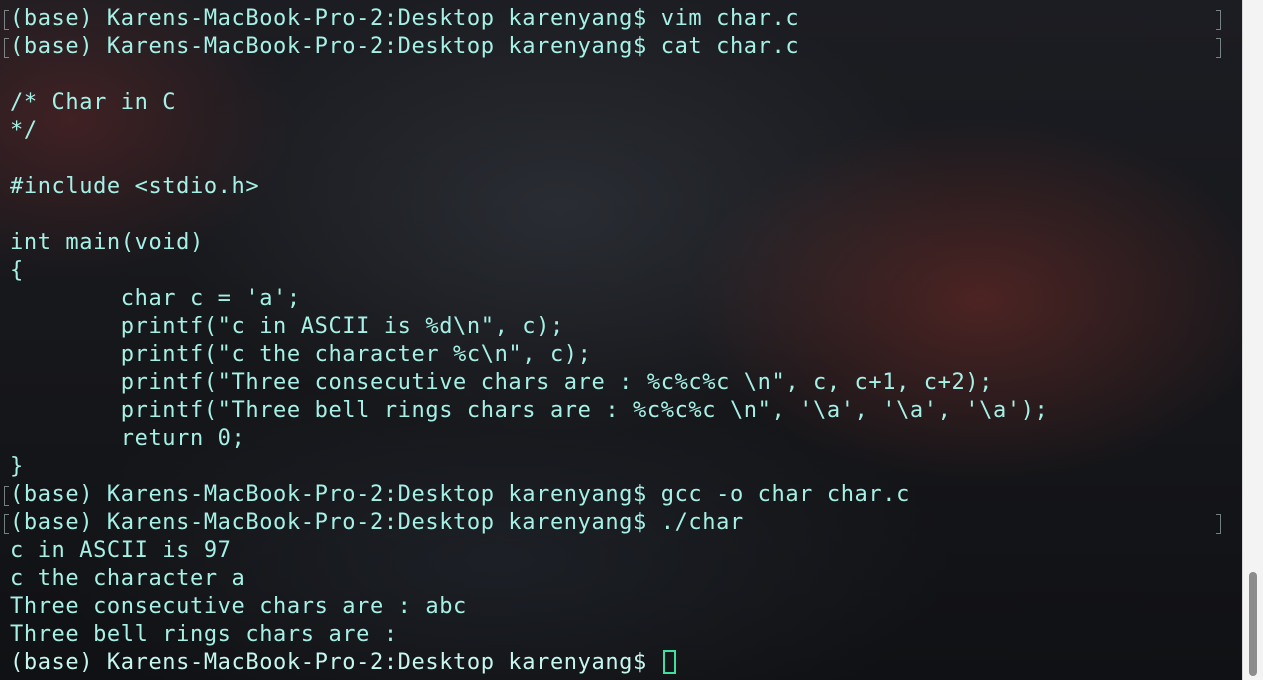  I want to click on terminal-line: c in ASCII is 97, so click(121, 550).